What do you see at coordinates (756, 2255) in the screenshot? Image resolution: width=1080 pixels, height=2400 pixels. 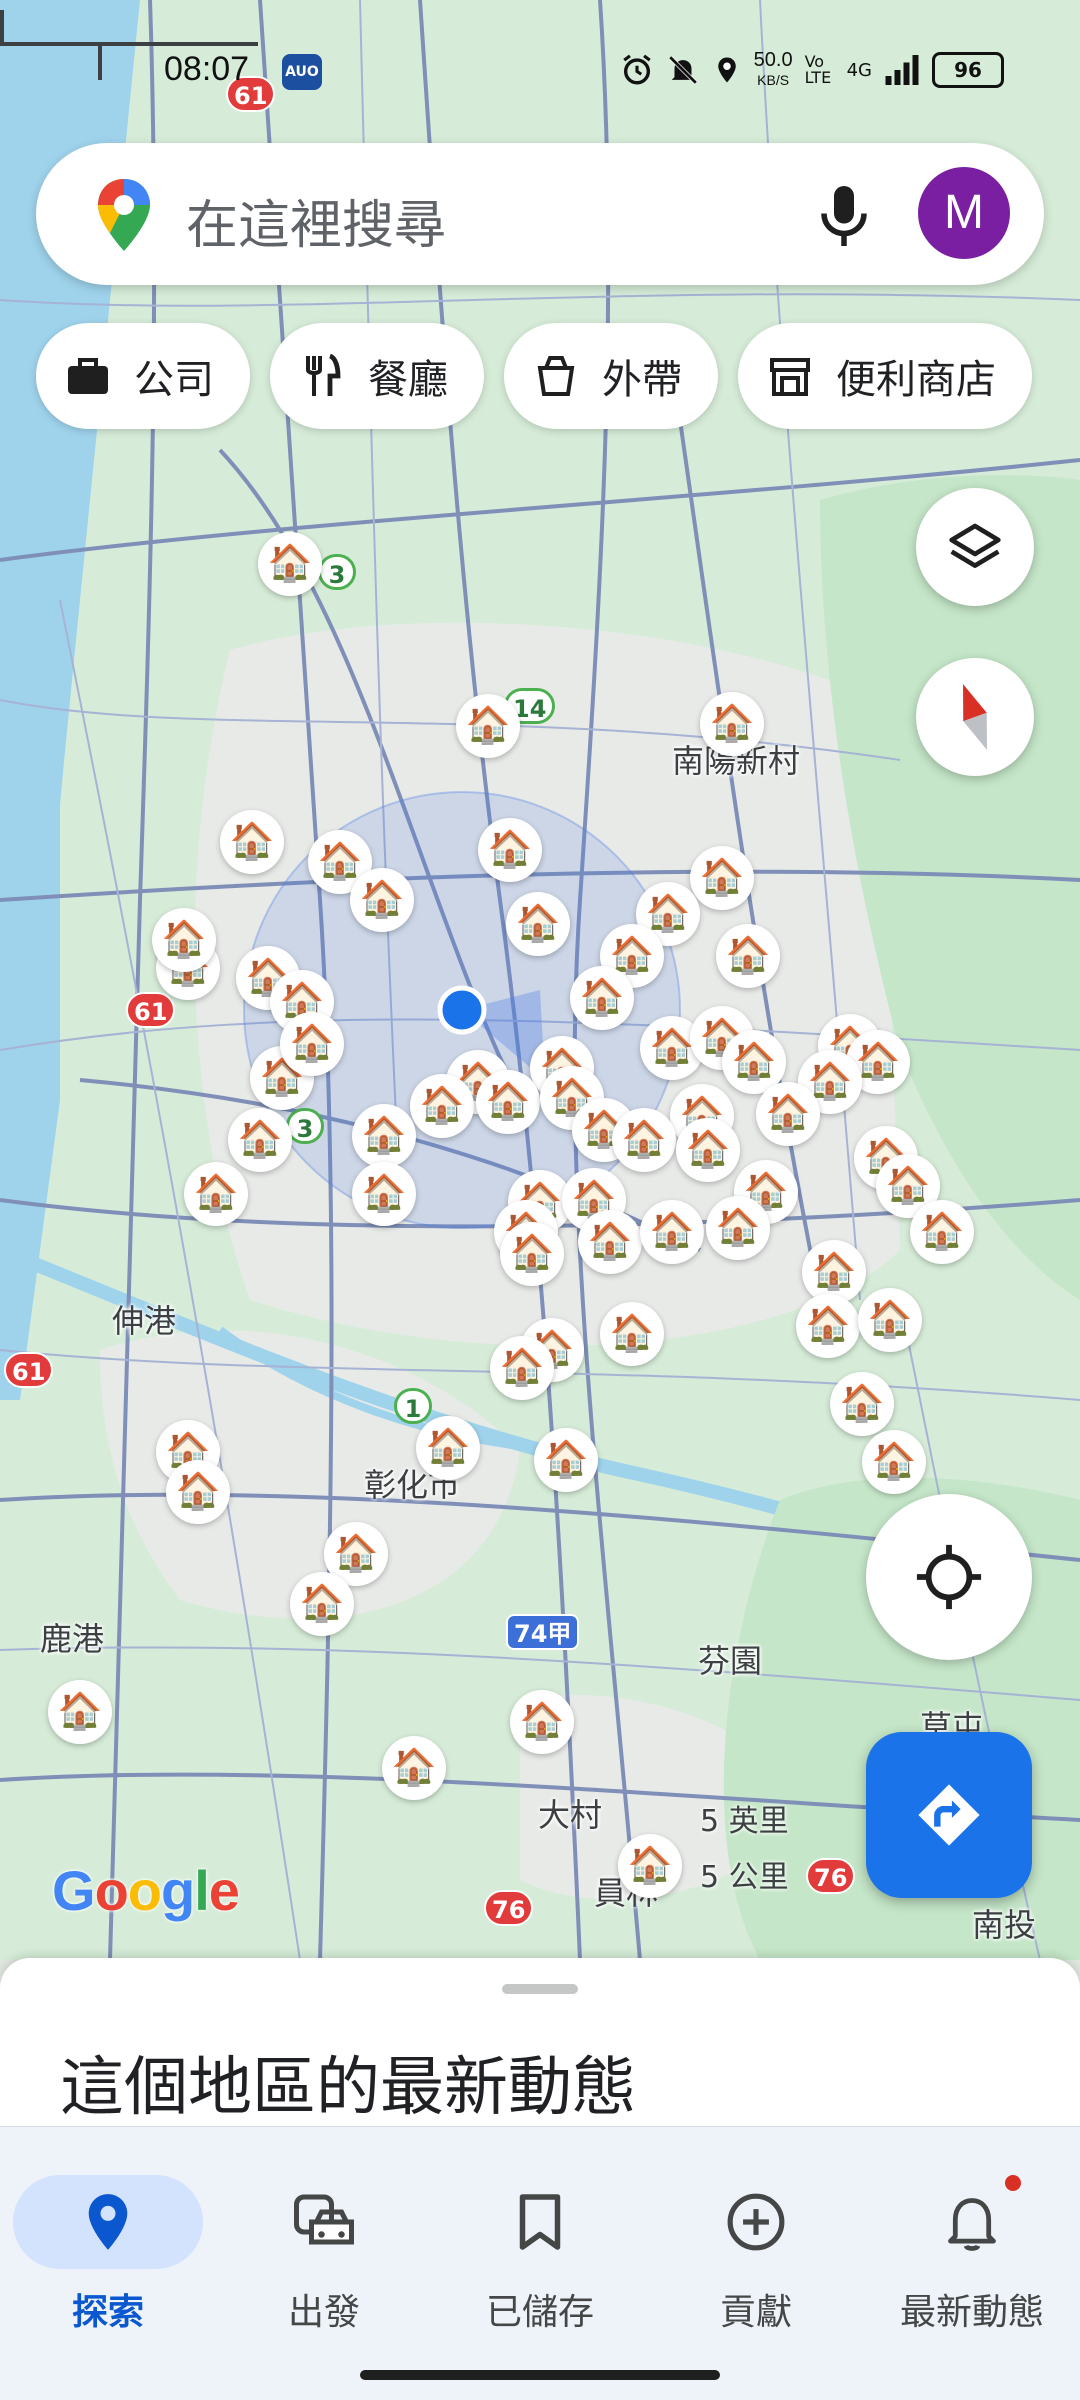 I see `nav-contribute: 貢獻` at bounding box center [756, 2255].